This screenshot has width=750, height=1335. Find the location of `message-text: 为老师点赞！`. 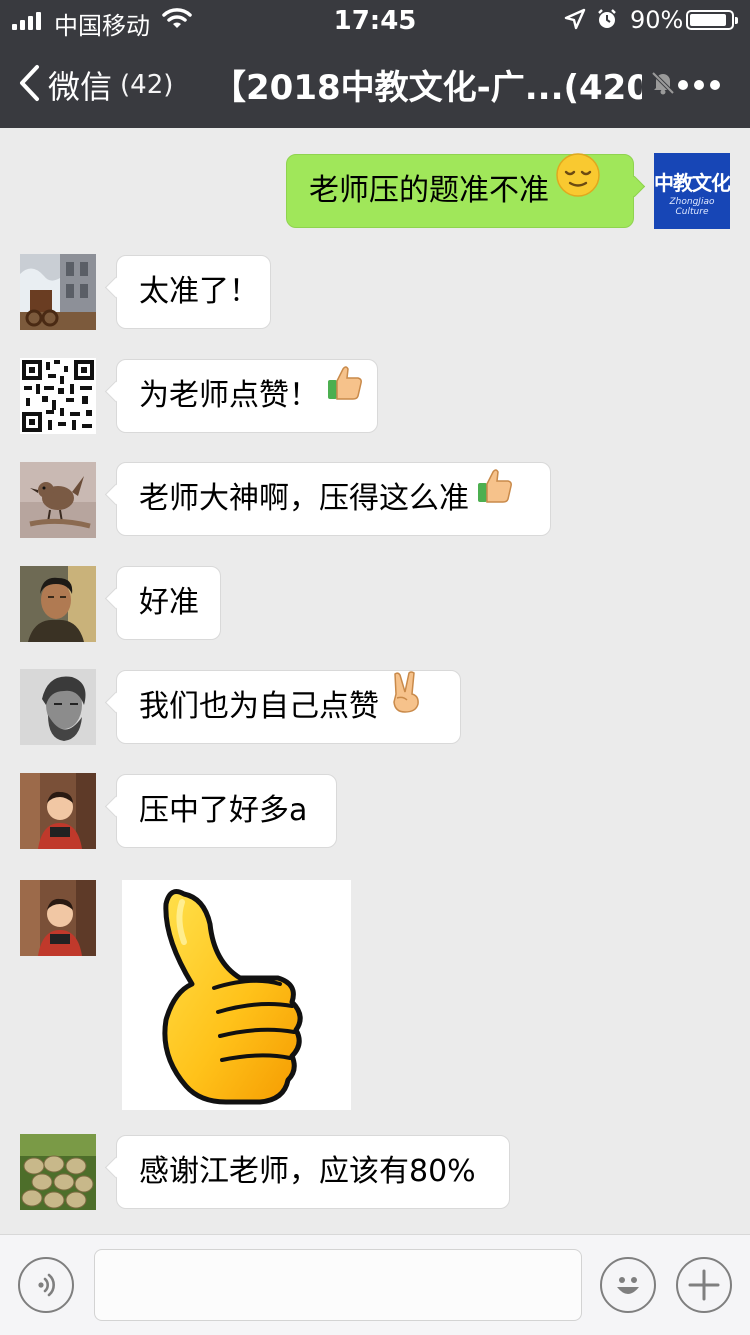

message-text: 为老师点赞！ is located at coordinates (229, 395).